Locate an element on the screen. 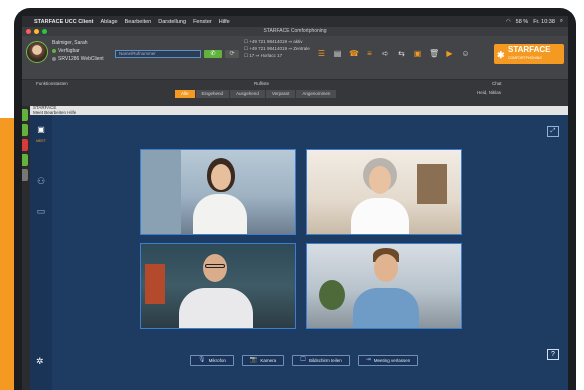 The width and height of the screenshot is (584, 390). camera-button: 📷 Kamera is located at coordinates (263, 360).